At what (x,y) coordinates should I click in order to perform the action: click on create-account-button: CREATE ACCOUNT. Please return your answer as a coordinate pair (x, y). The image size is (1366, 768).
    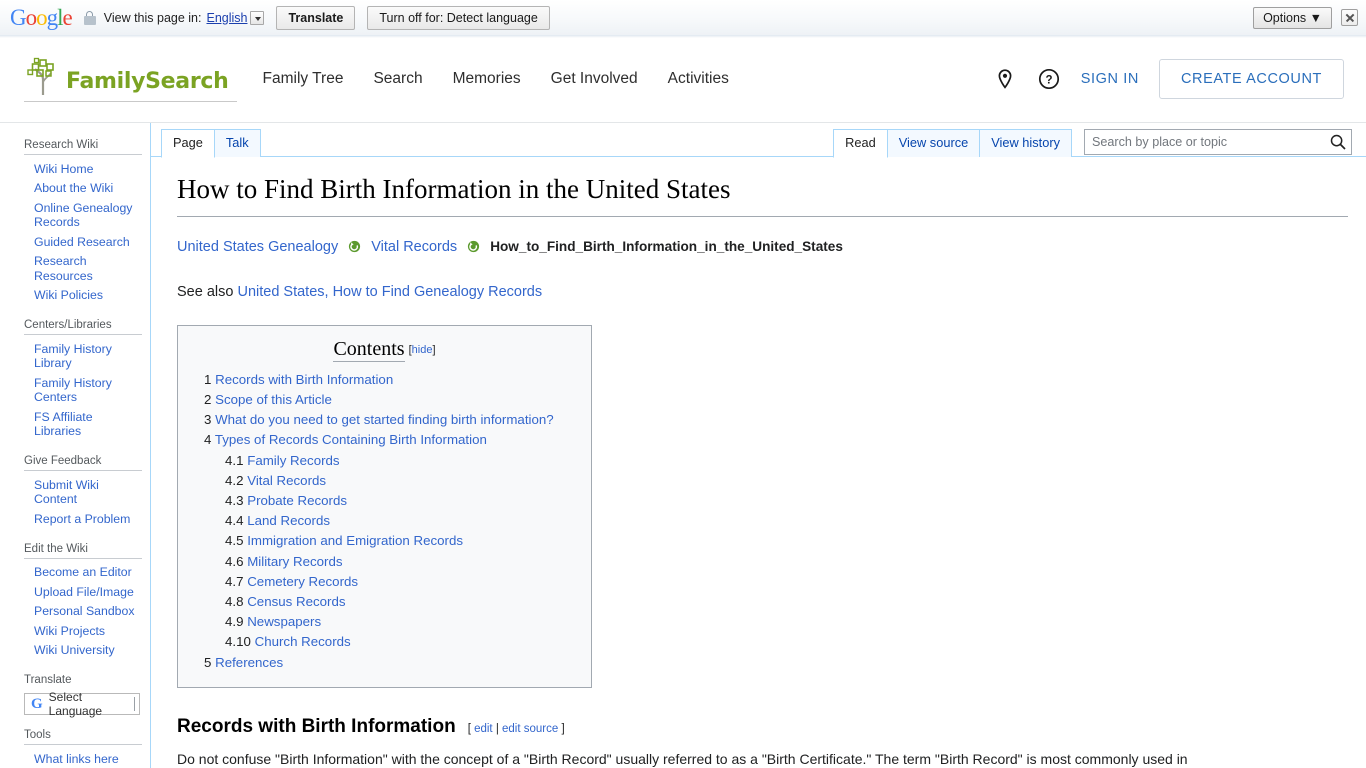
    Looking at the image, I should click on (1251, 79).